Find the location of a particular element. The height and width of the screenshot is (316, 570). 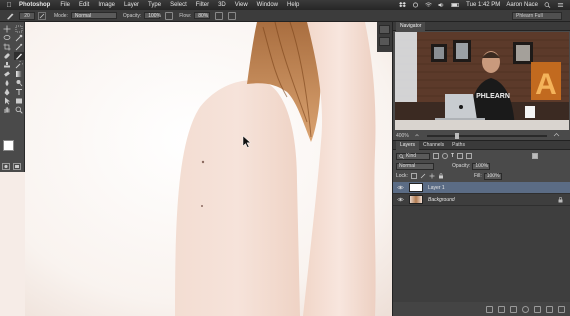

add-mask-icon is located at coordinates (513, 309).